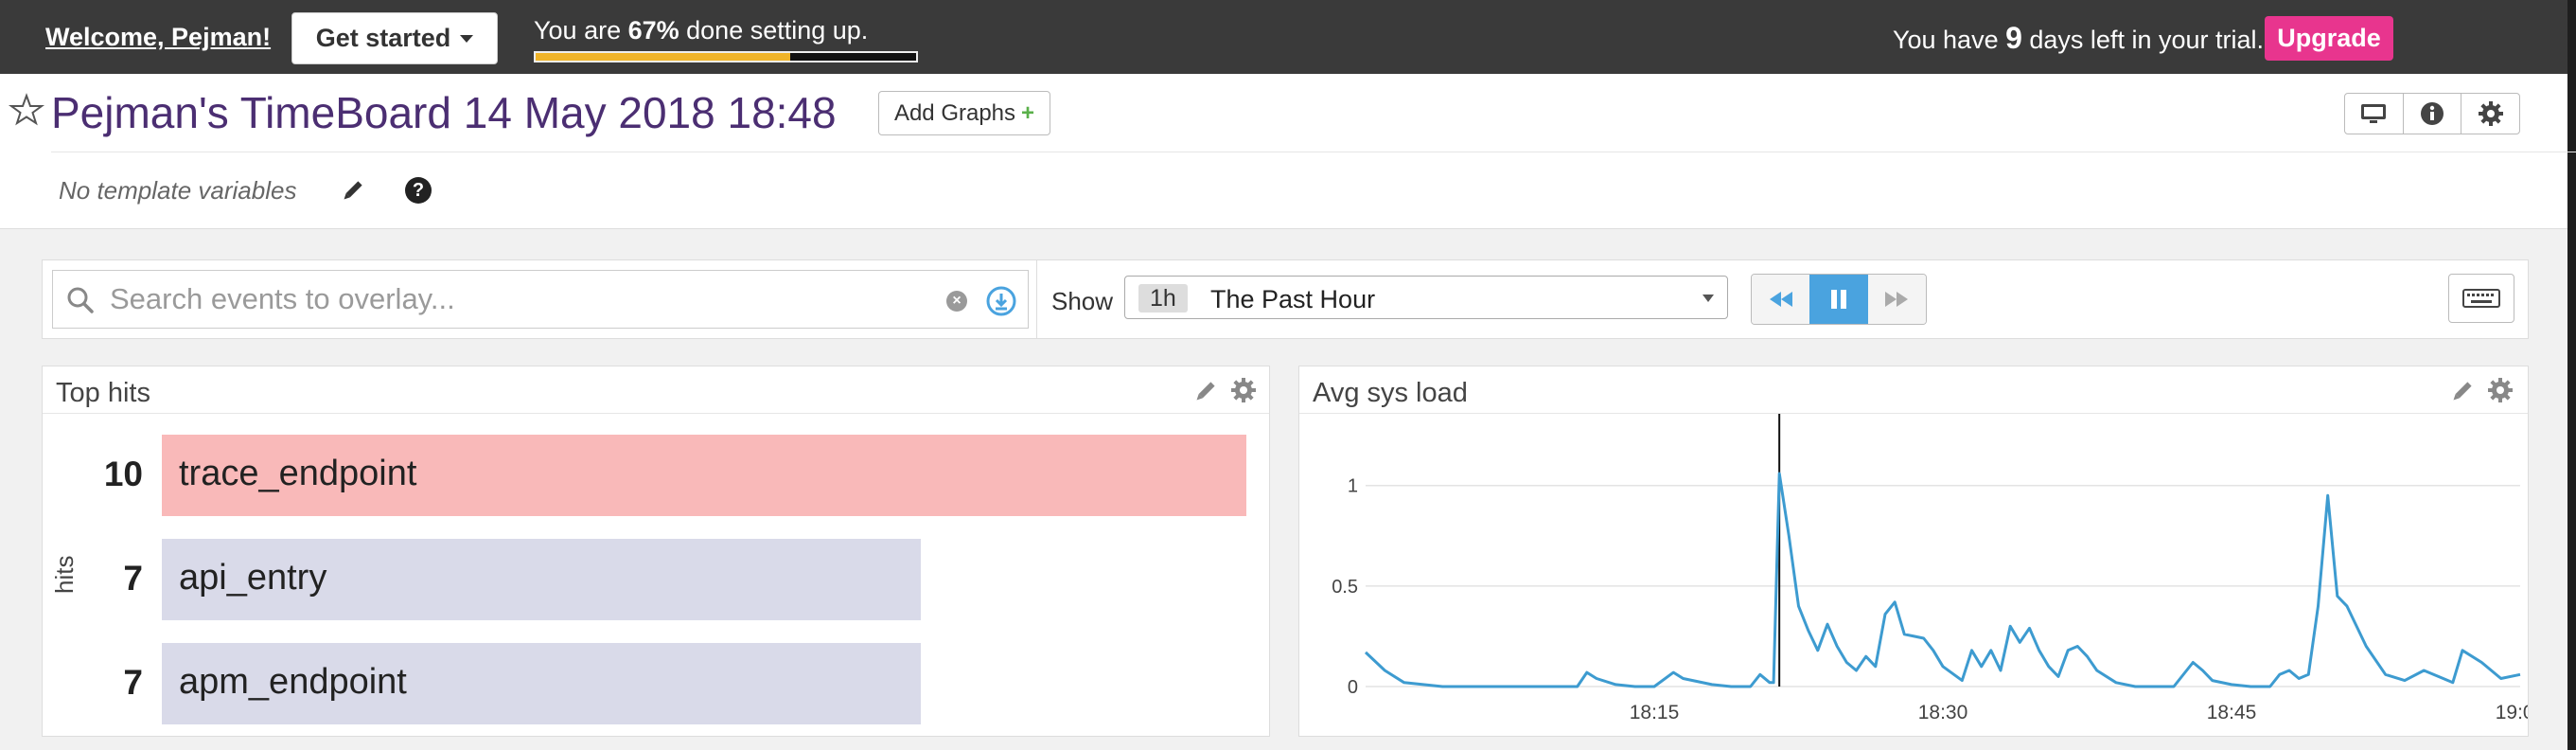  I want to click on trial-suffix: days left in your trial., so click(2142, 40).